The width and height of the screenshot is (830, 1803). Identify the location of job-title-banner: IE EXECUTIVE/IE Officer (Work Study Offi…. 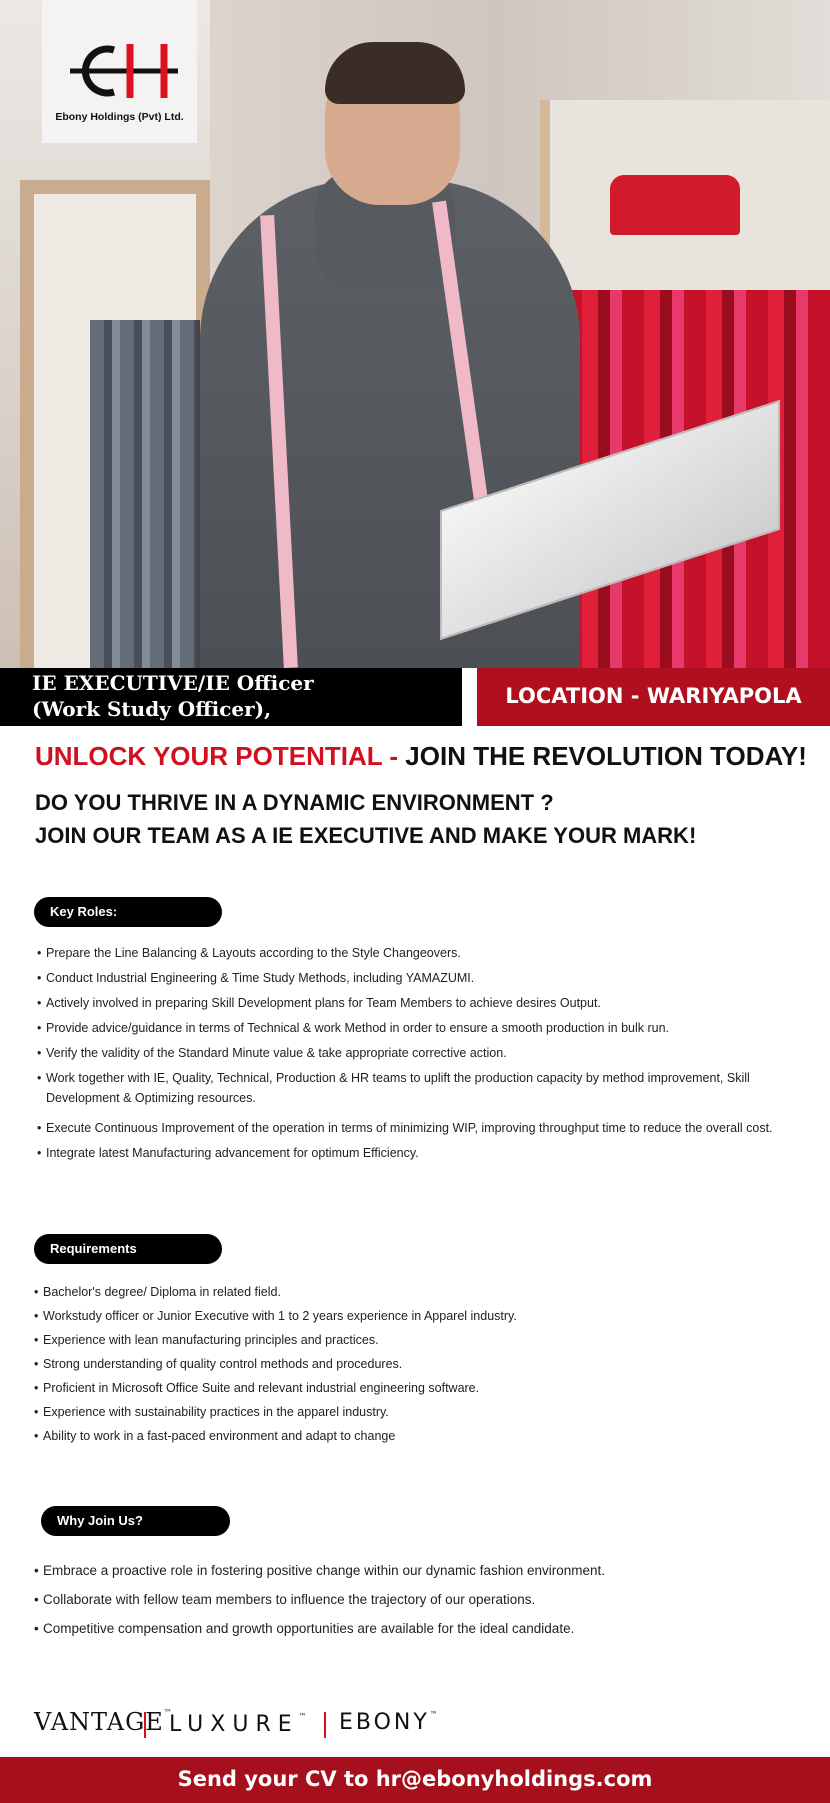
(231, 697).